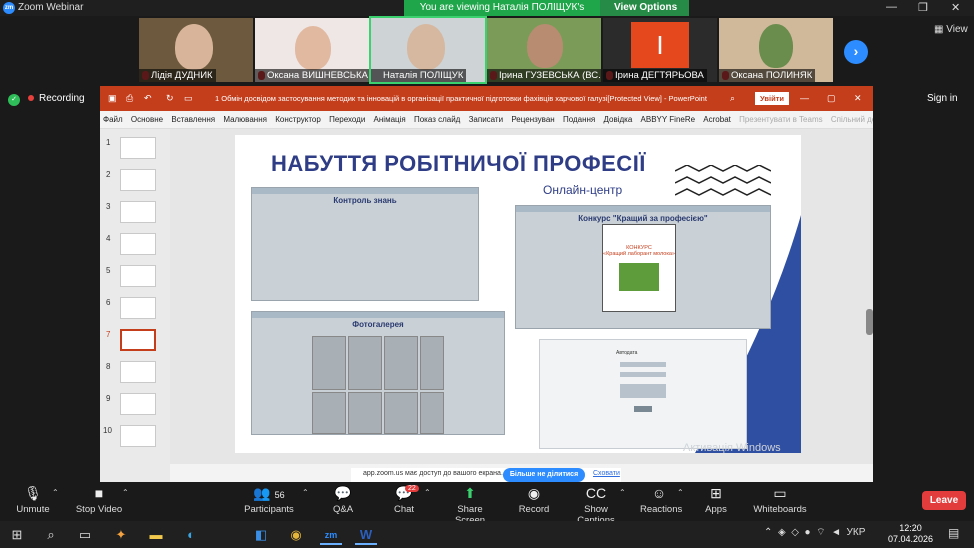 This screenshot has height=548, width=974. Describe the element at coordinates (33, 500) in the screenshot. I see `unmute-button: 🎙 Unmute` at that location.